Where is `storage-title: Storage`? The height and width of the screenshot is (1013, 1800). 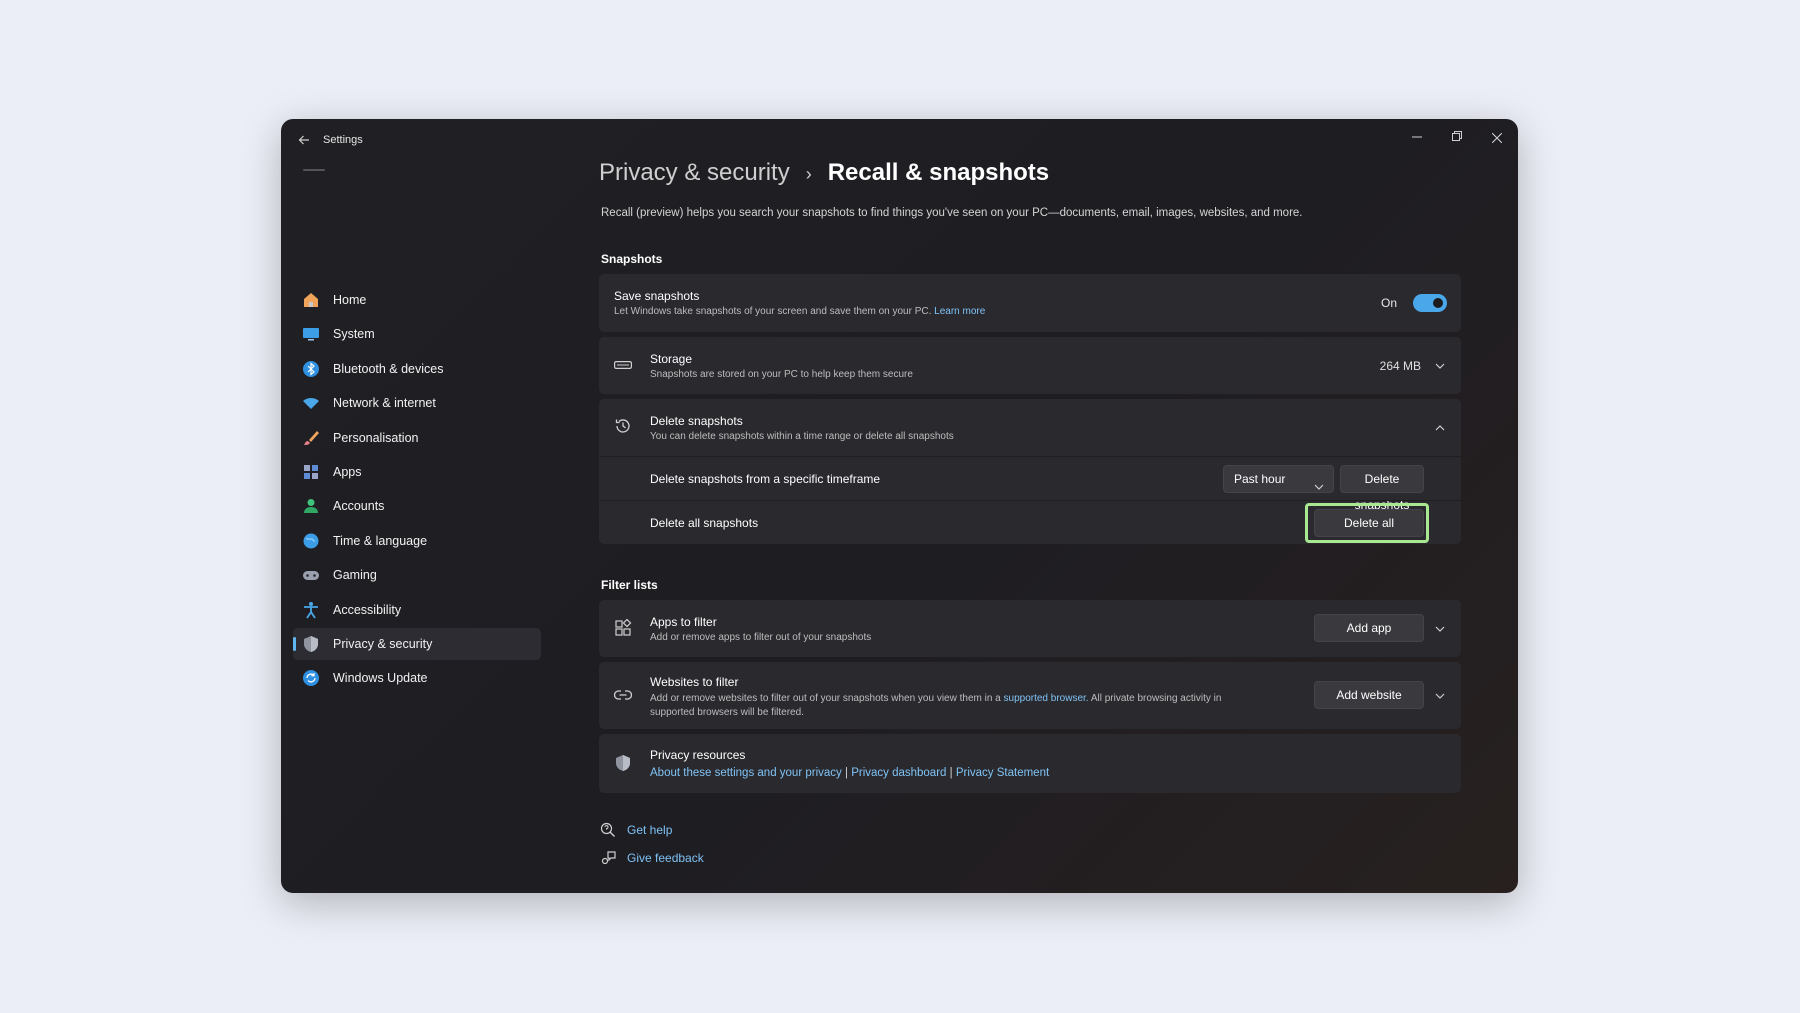
storage-title: Storage is located at coordinates (671, 359).